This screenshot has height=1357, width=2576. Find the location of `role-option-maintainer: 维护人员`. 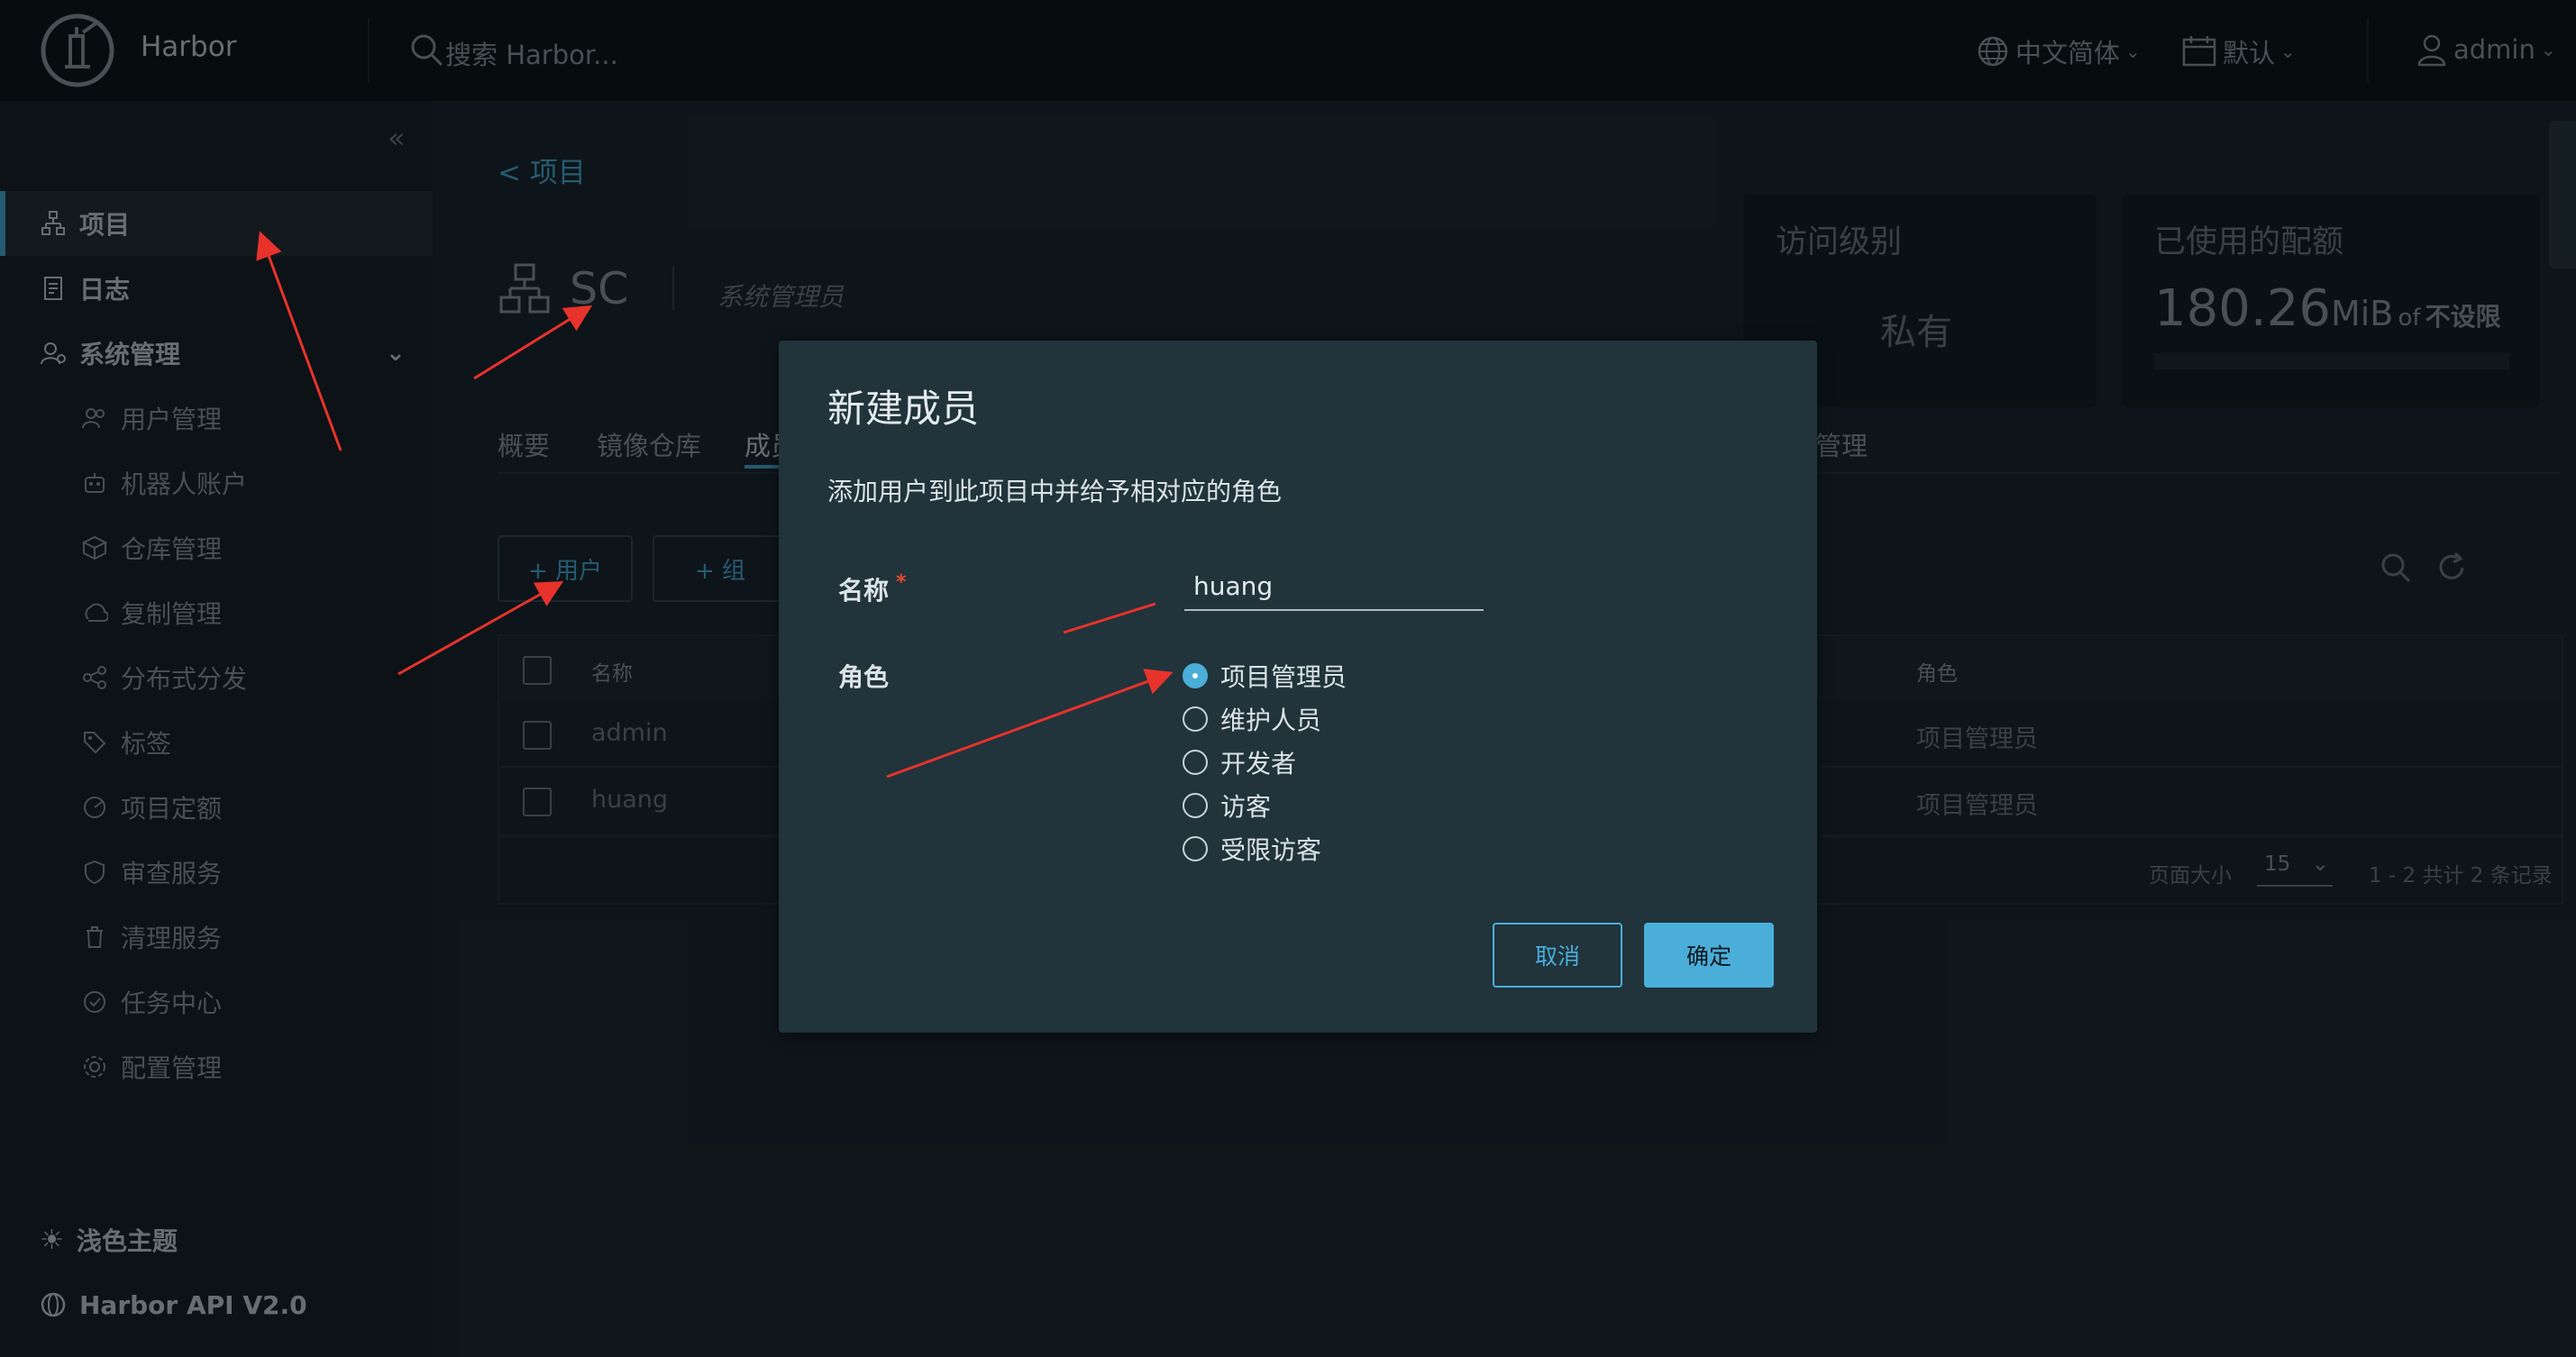

role-option-maintainer: 维护人员 is located at coordinates (1252, 719).